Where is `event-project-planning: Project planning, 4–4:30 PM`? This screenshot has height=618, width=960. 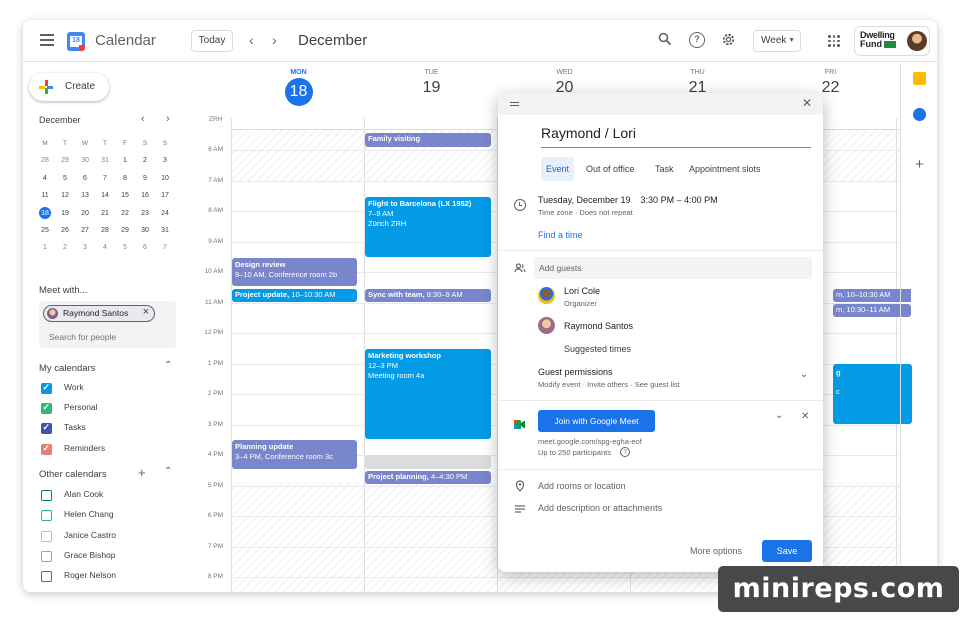
event-project-planning: Project planning, 4–4:30 PM is located at coordinates (428, 477).